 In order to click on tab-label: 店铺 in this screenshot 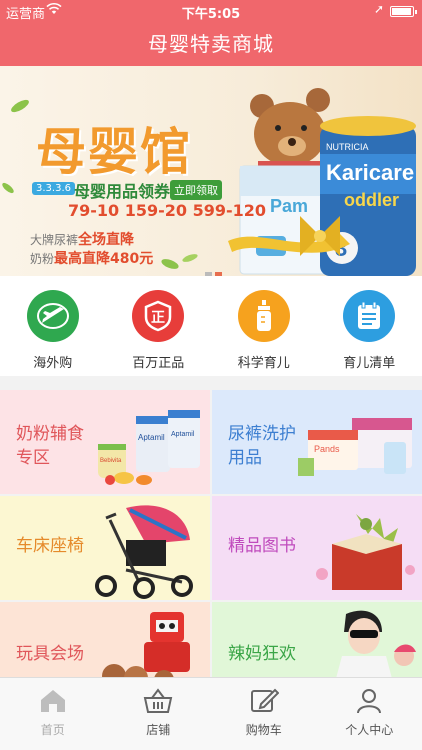, I will do `click(158, 730)`.